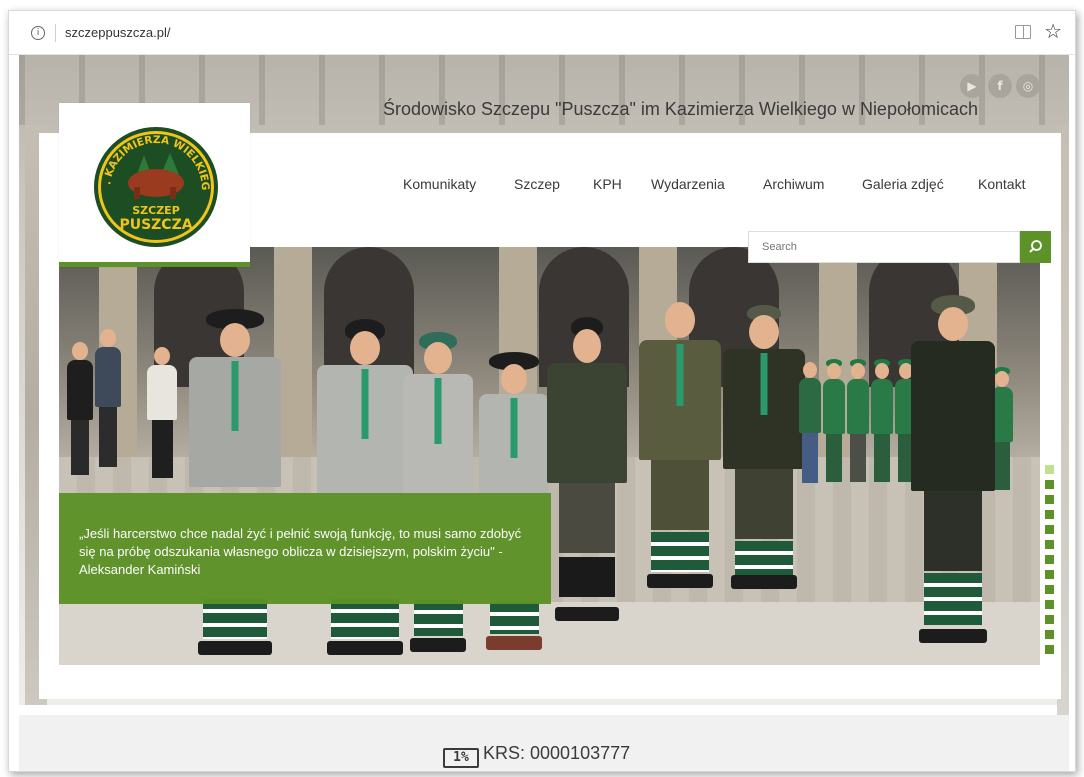 The image size is (1084, 777). Describe the element at coordinates (55, 33) in the screenshot. I see `url-divider` at that location.